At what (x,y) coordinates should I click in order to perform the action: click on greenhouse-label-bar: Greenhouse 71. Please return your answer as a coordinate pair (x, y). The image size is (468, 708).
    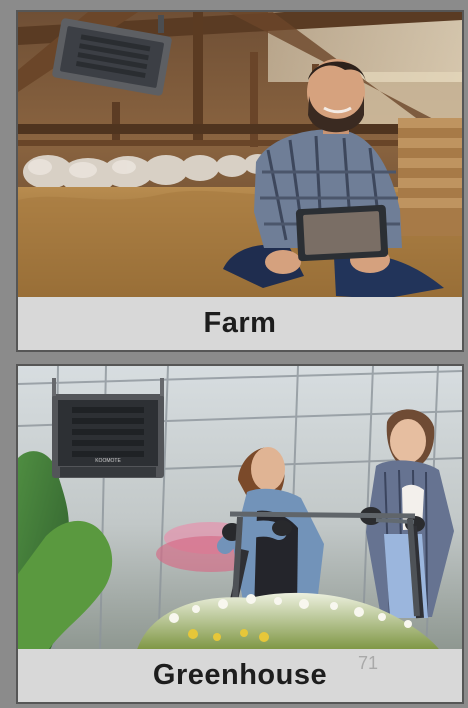
    Looking at the image, I should click on (240, 675).